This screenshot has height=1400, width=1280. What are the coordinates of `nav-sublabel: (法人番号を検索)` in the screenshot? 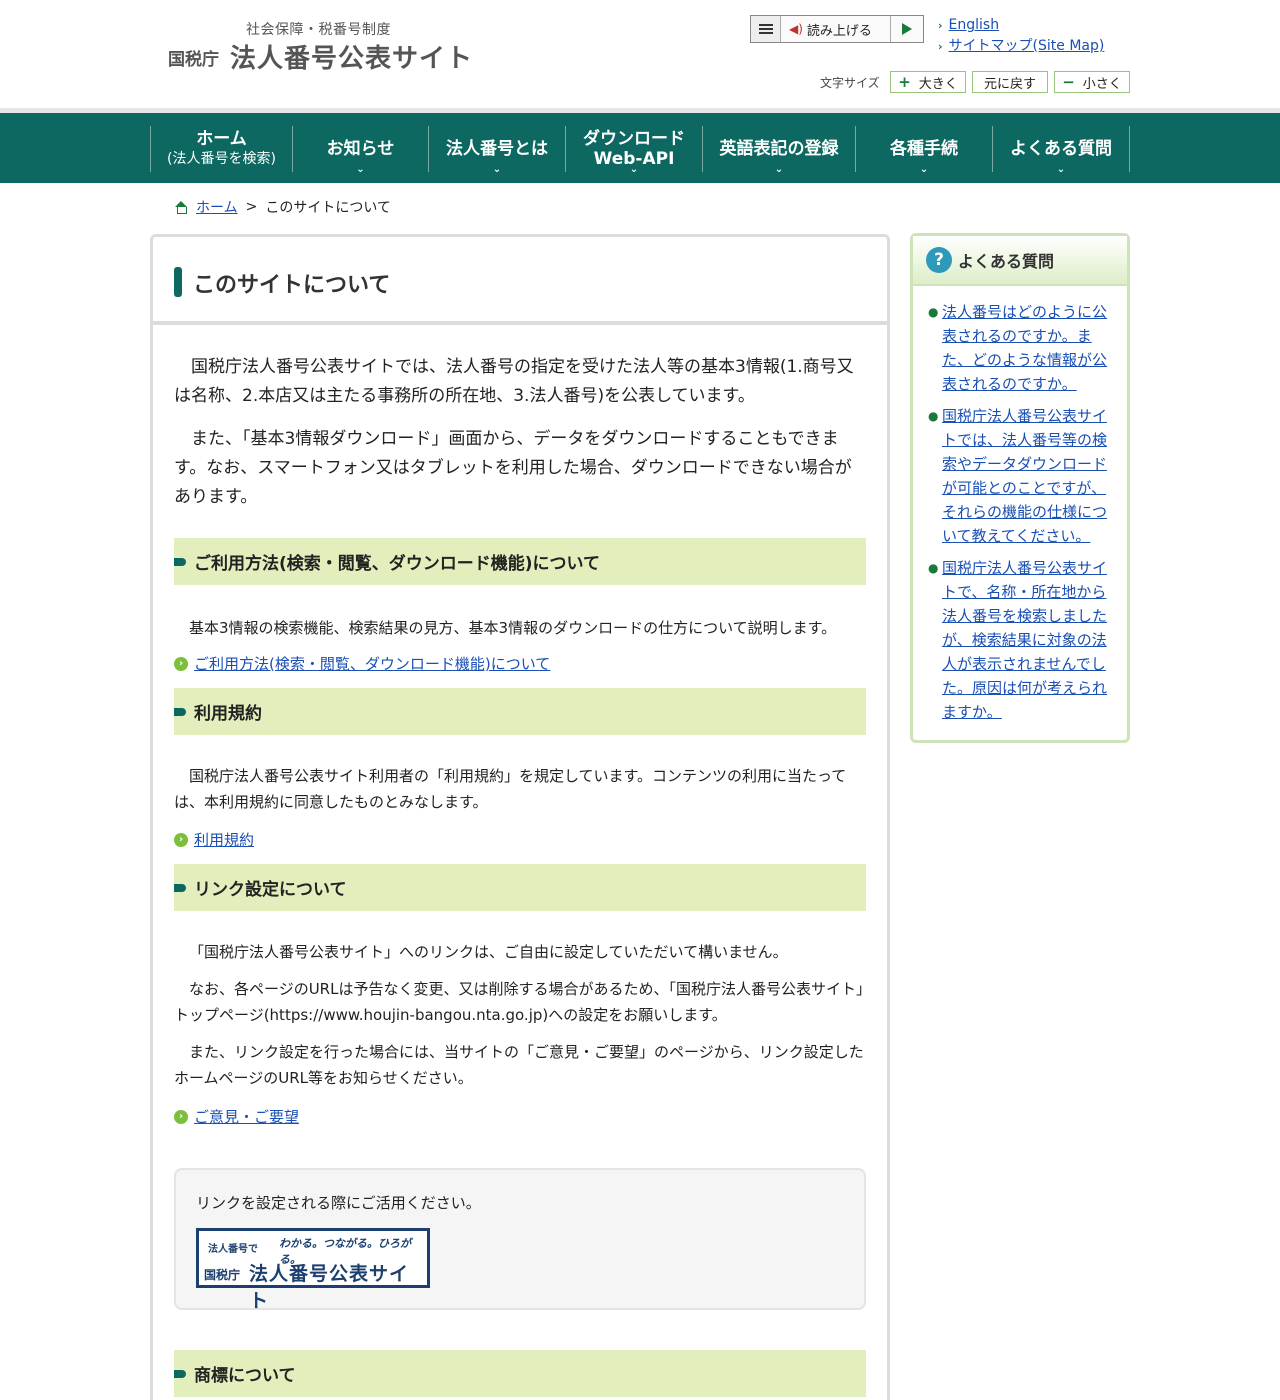 It's located at (221, 159).